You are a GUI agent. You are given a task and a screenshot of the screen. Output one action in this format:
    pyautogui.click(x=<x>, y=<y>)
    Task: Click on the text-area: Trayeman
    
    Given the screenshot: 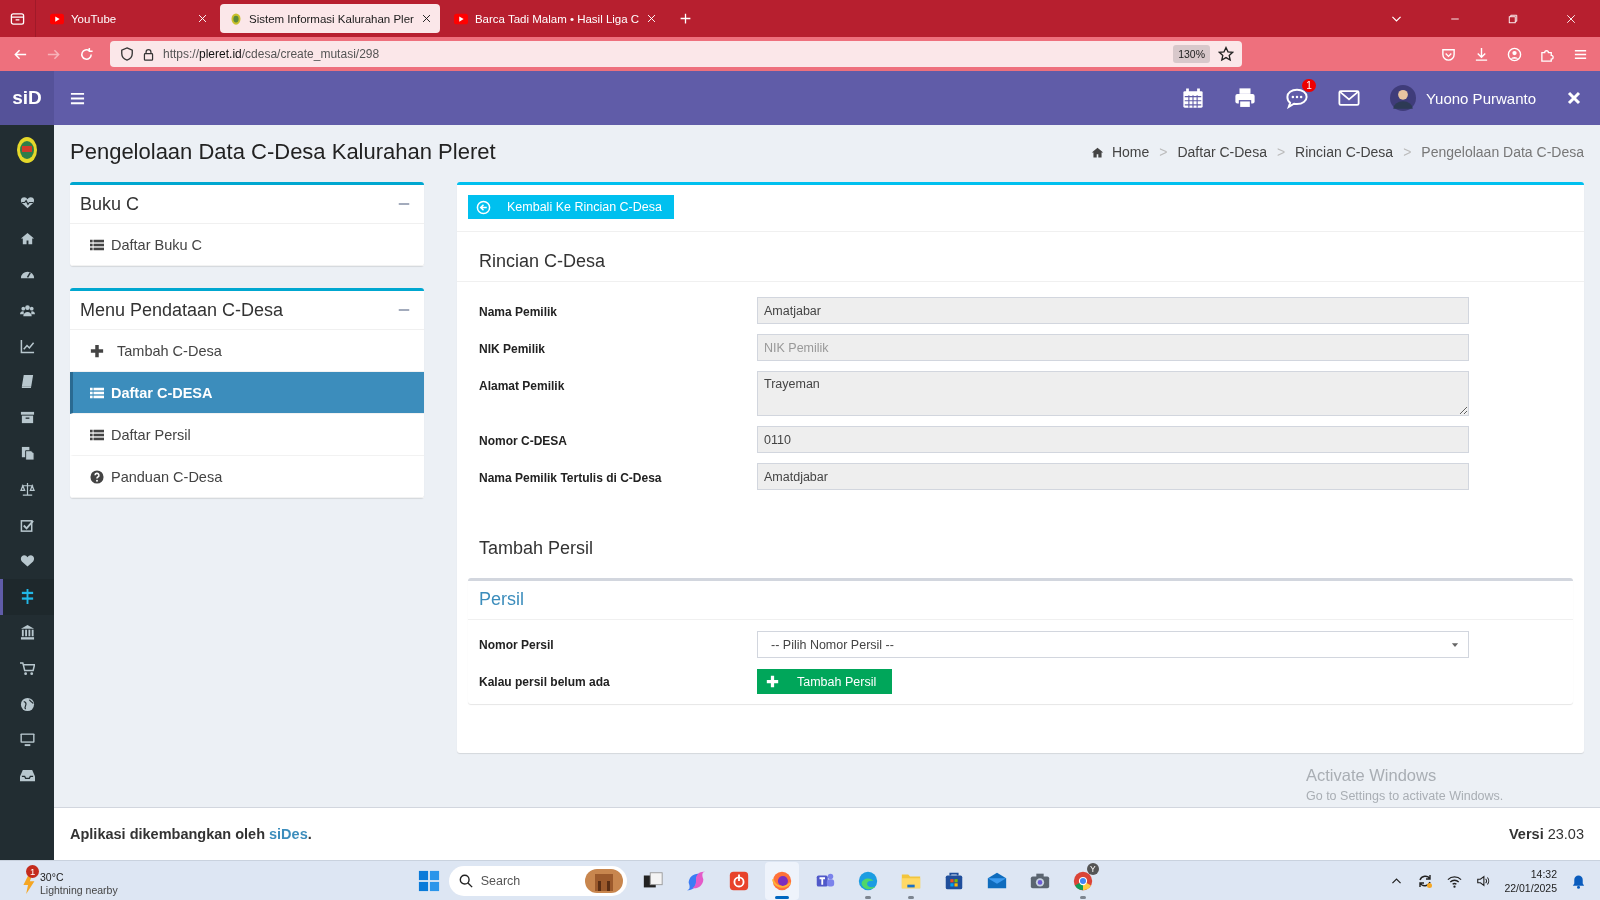 What is the action you would take?
    pyautogui.click(x=1113, y=393)
    